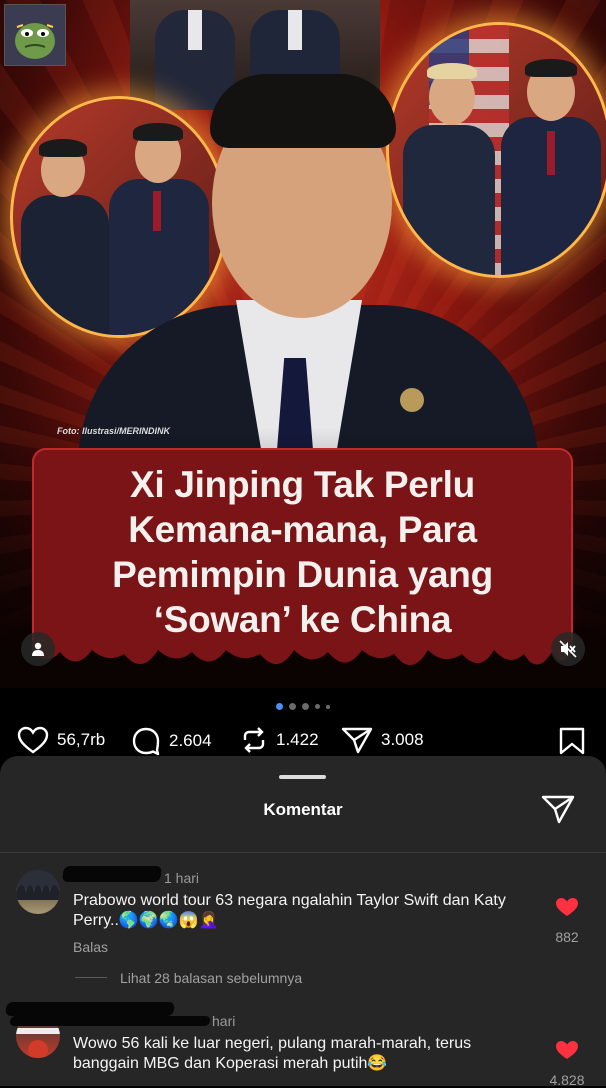 This screenshot has width=606, height=1088. Describe the element at coordinates (114, 431) in the screenshot. I see `photo-credit: Foto: Ilustrasi/MERINDINK` at that location.